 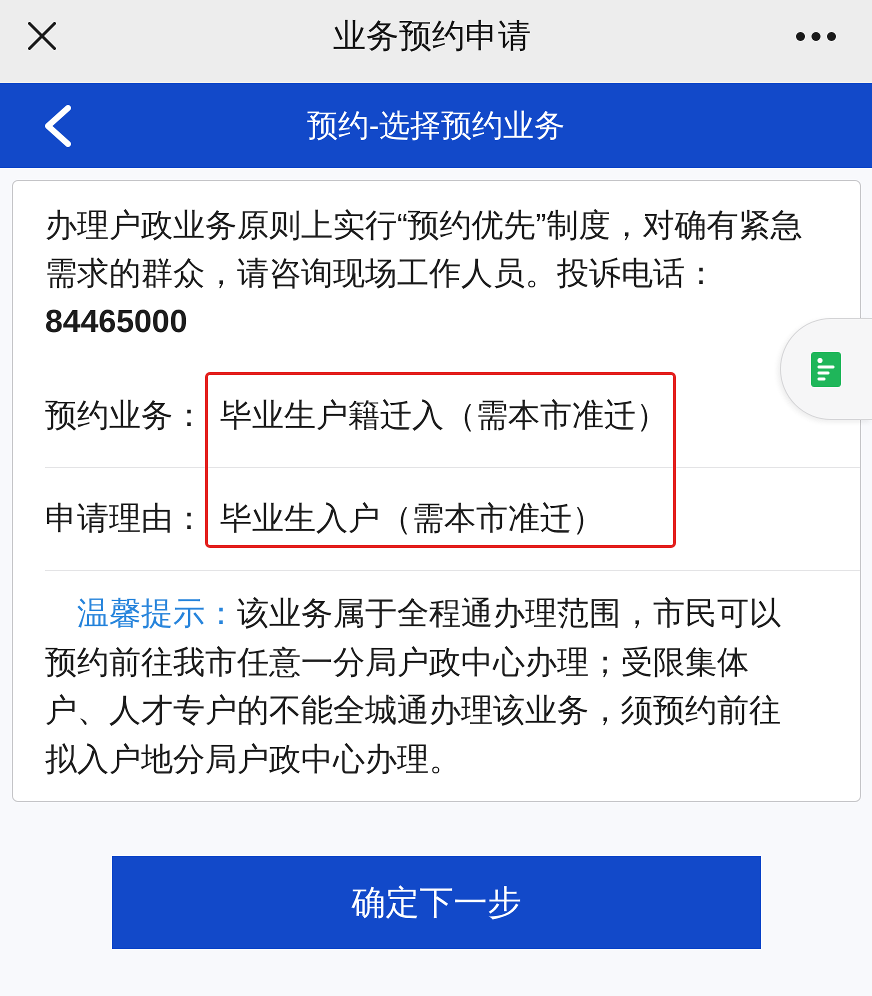 I want to click on back-icon, so click(x=57, y=125).